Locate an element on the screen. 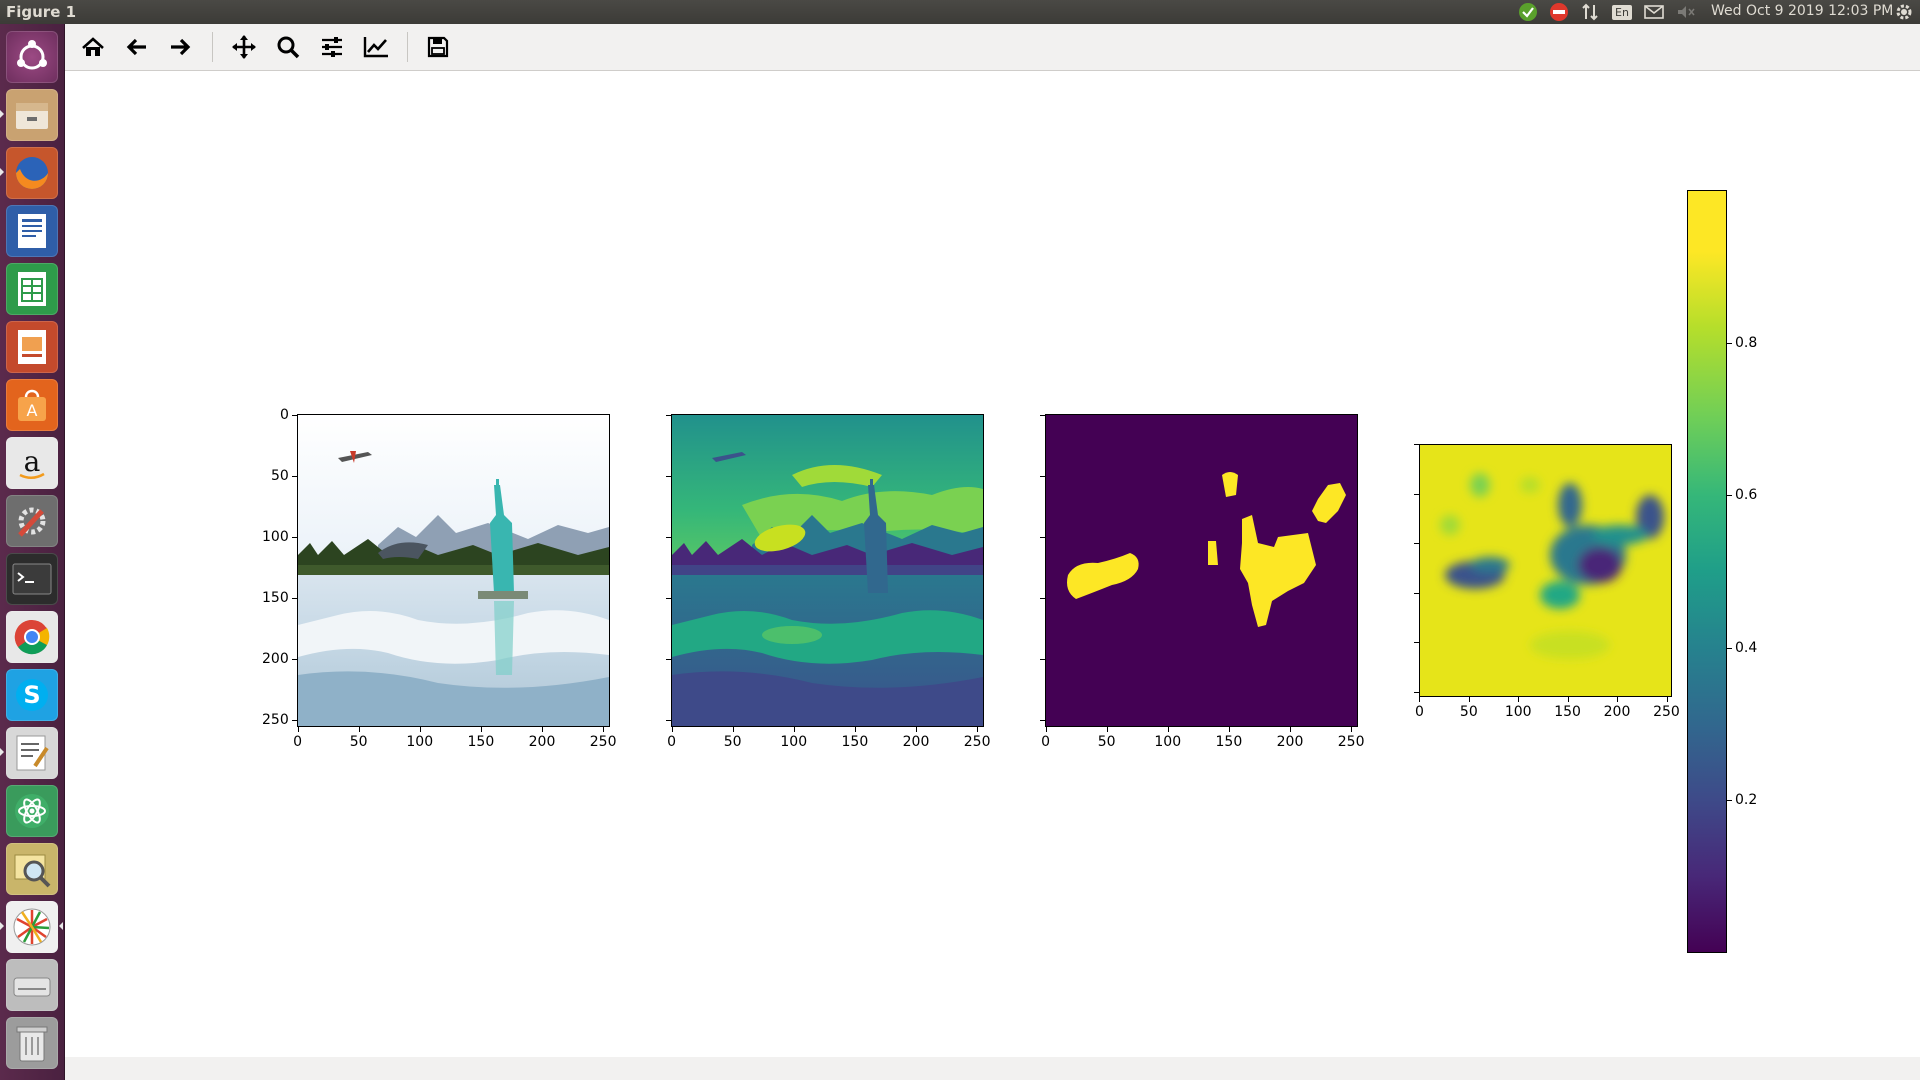 Image resolution: width=1920 pixels, height=1080 pixels. software-center-icon: A is located at coordinates (32, 405).